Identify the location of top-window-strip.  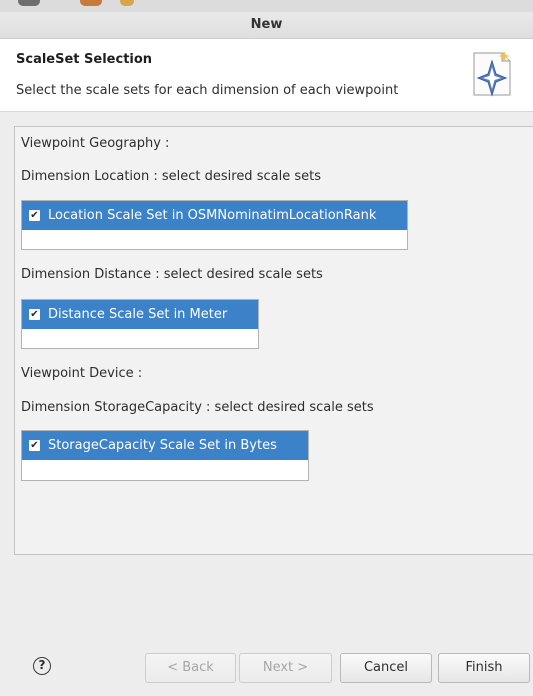
(266, 6).